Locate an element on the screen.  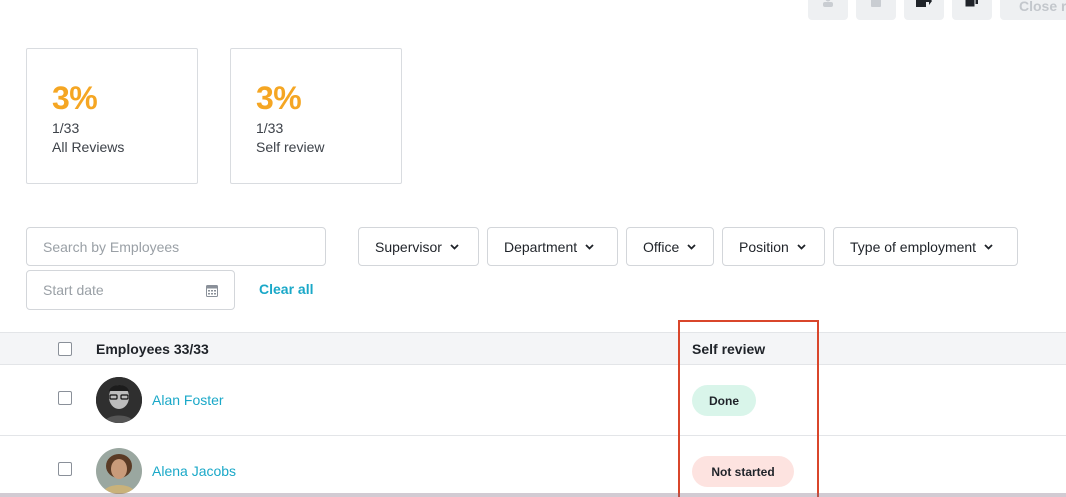
clear-all-link: Clear all is located at coordinates (286, 289).